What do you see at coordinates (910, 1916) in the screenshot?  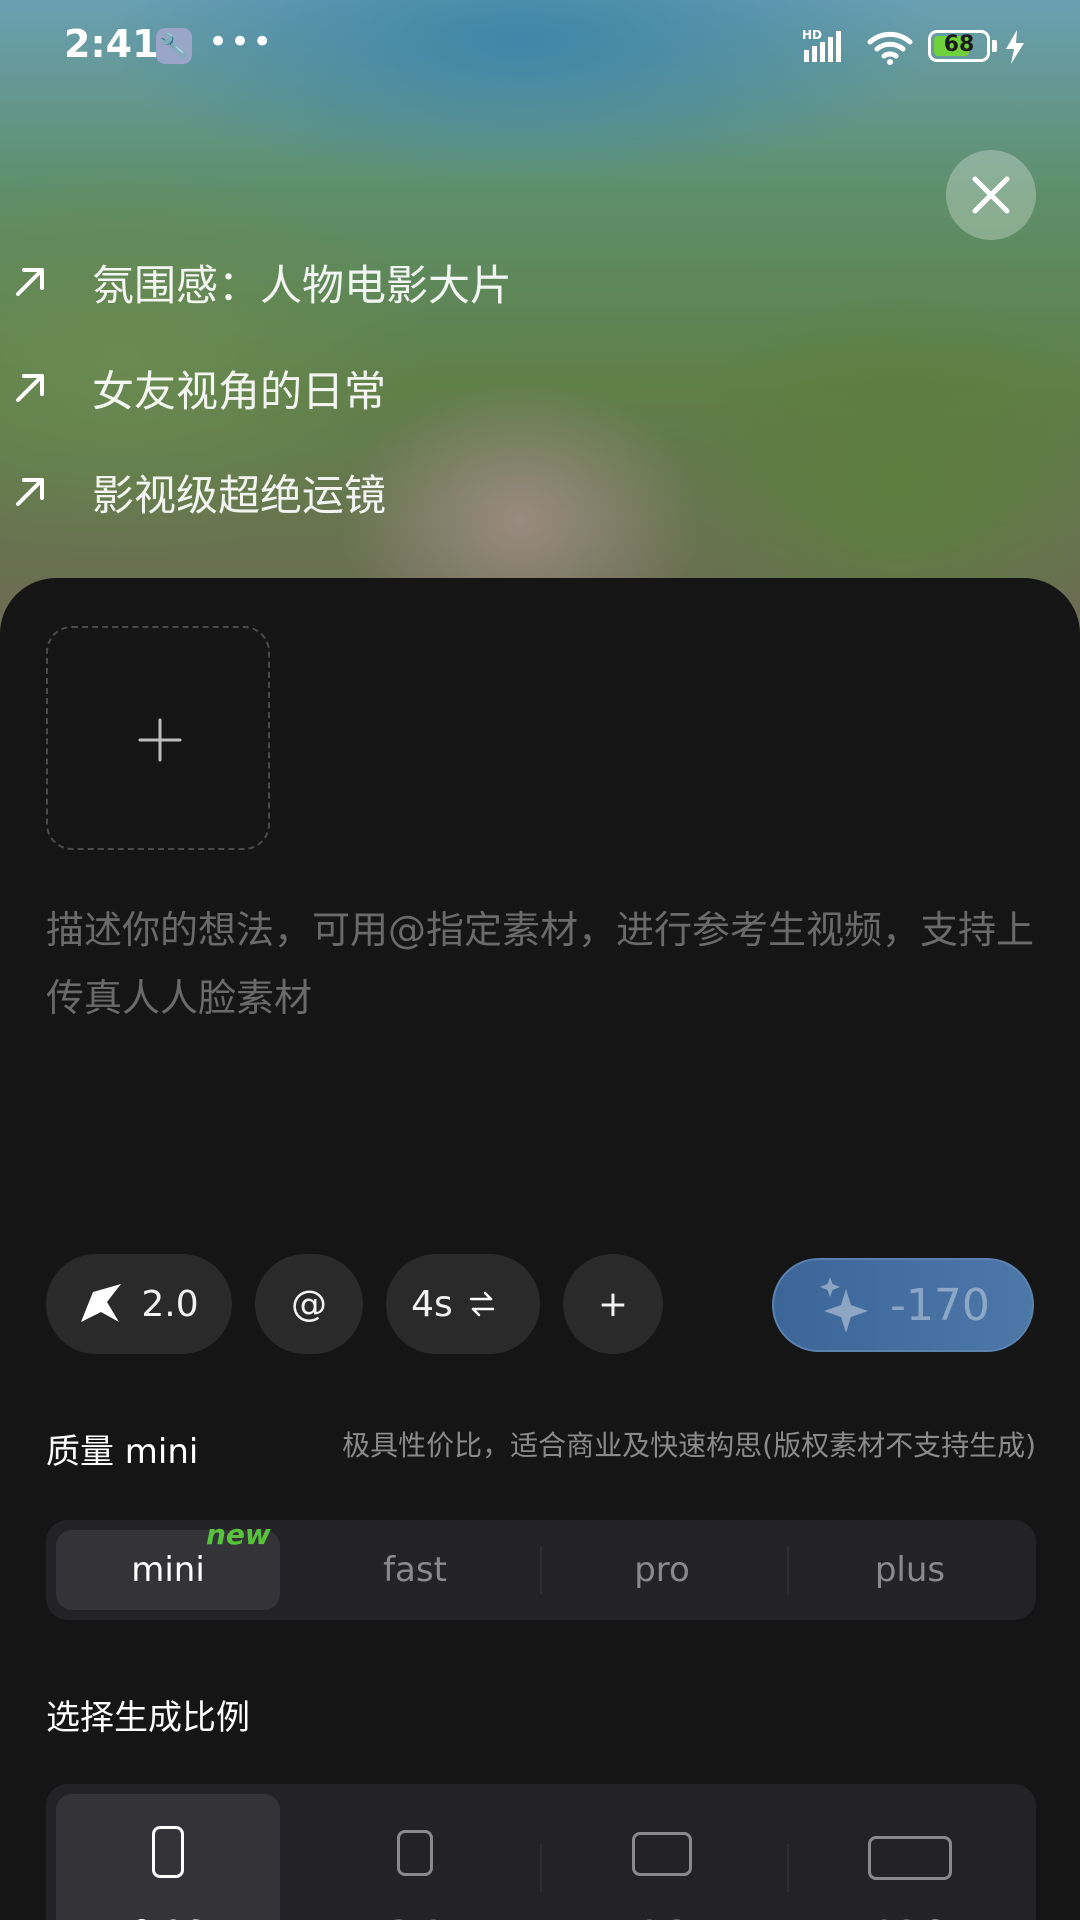 I see `ratio-label: 16:9` at bounding box center [910, 1916].